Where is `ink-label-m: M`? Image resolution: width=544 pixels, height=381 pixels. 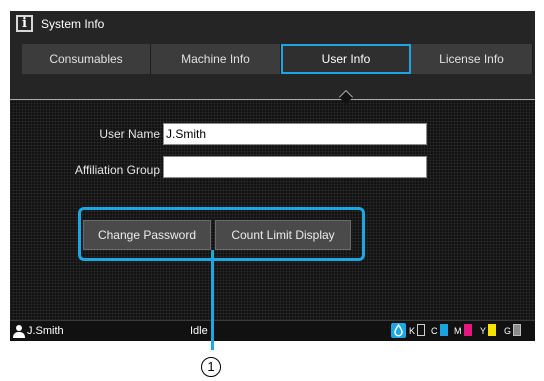 ink-label-m: M is located at coordinates (458, 331).